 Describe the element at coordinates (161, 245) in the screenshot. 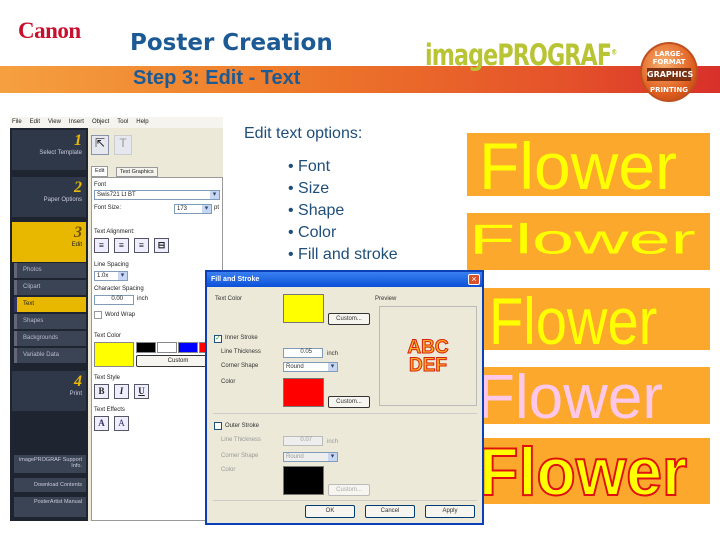

I see `align-justify-icon: ⊟` at that location.